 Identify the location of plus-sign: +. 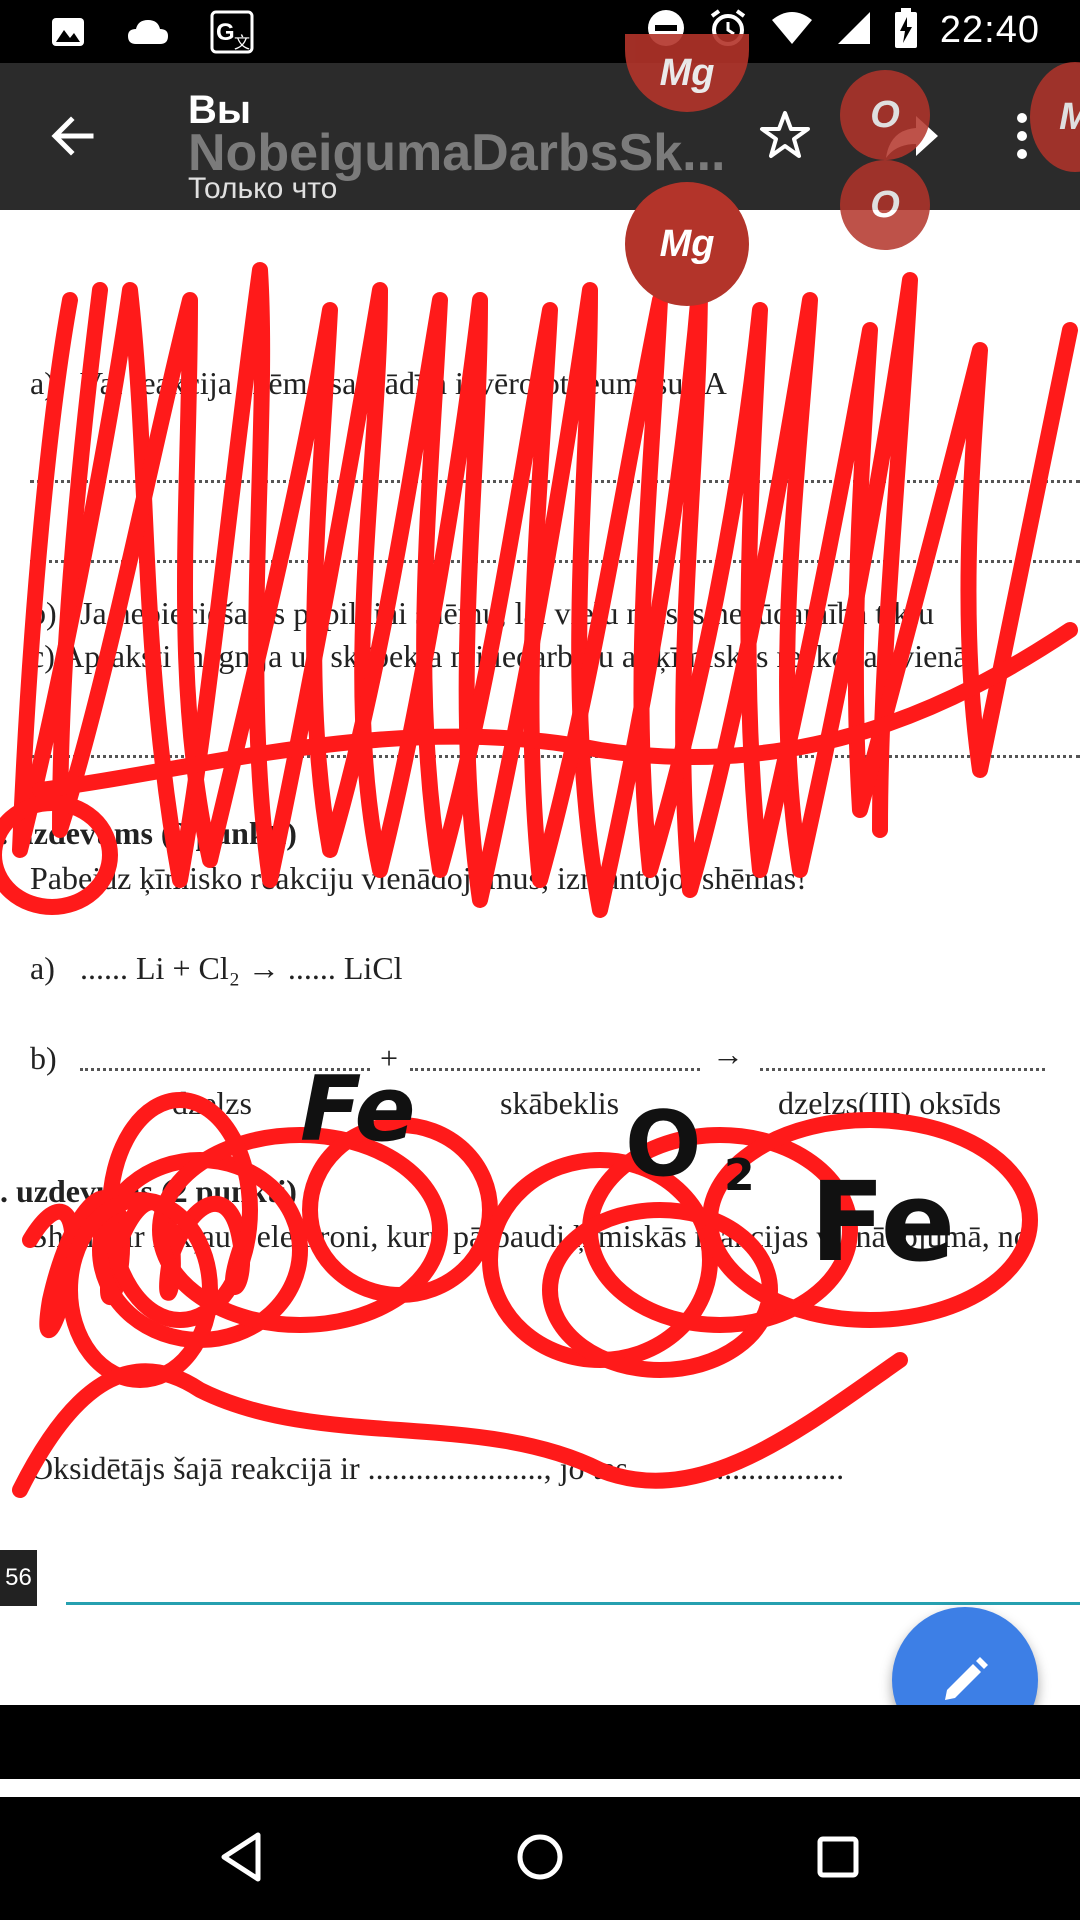
(389, 1058).